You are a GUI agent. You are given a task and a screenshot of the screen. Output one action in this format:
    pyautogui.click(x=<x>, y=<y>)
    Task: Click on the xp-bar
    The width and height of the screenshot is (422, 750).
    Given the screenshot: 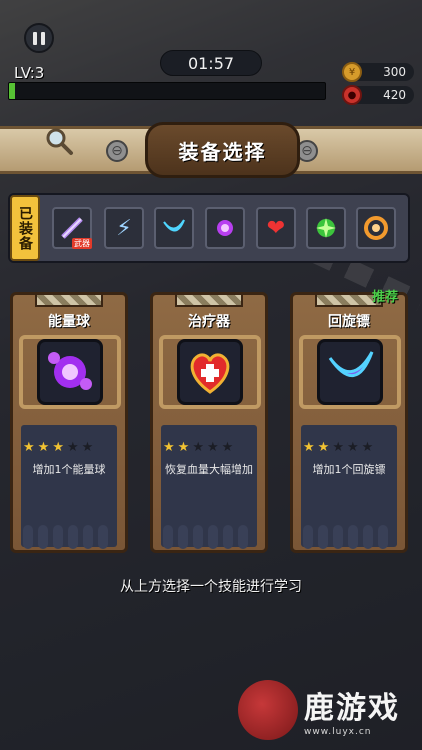 What is the action you would take?
    pyautogui.click(x=167, y=91)
    